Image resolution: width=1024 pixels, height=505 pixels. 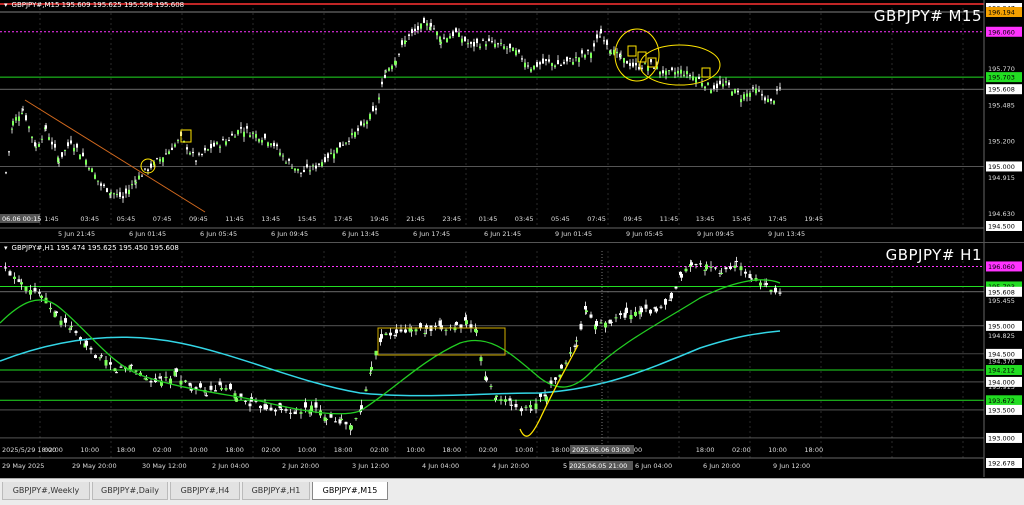 I want to click on y-tick-label: 194.500, so click(x=1001, y=227).